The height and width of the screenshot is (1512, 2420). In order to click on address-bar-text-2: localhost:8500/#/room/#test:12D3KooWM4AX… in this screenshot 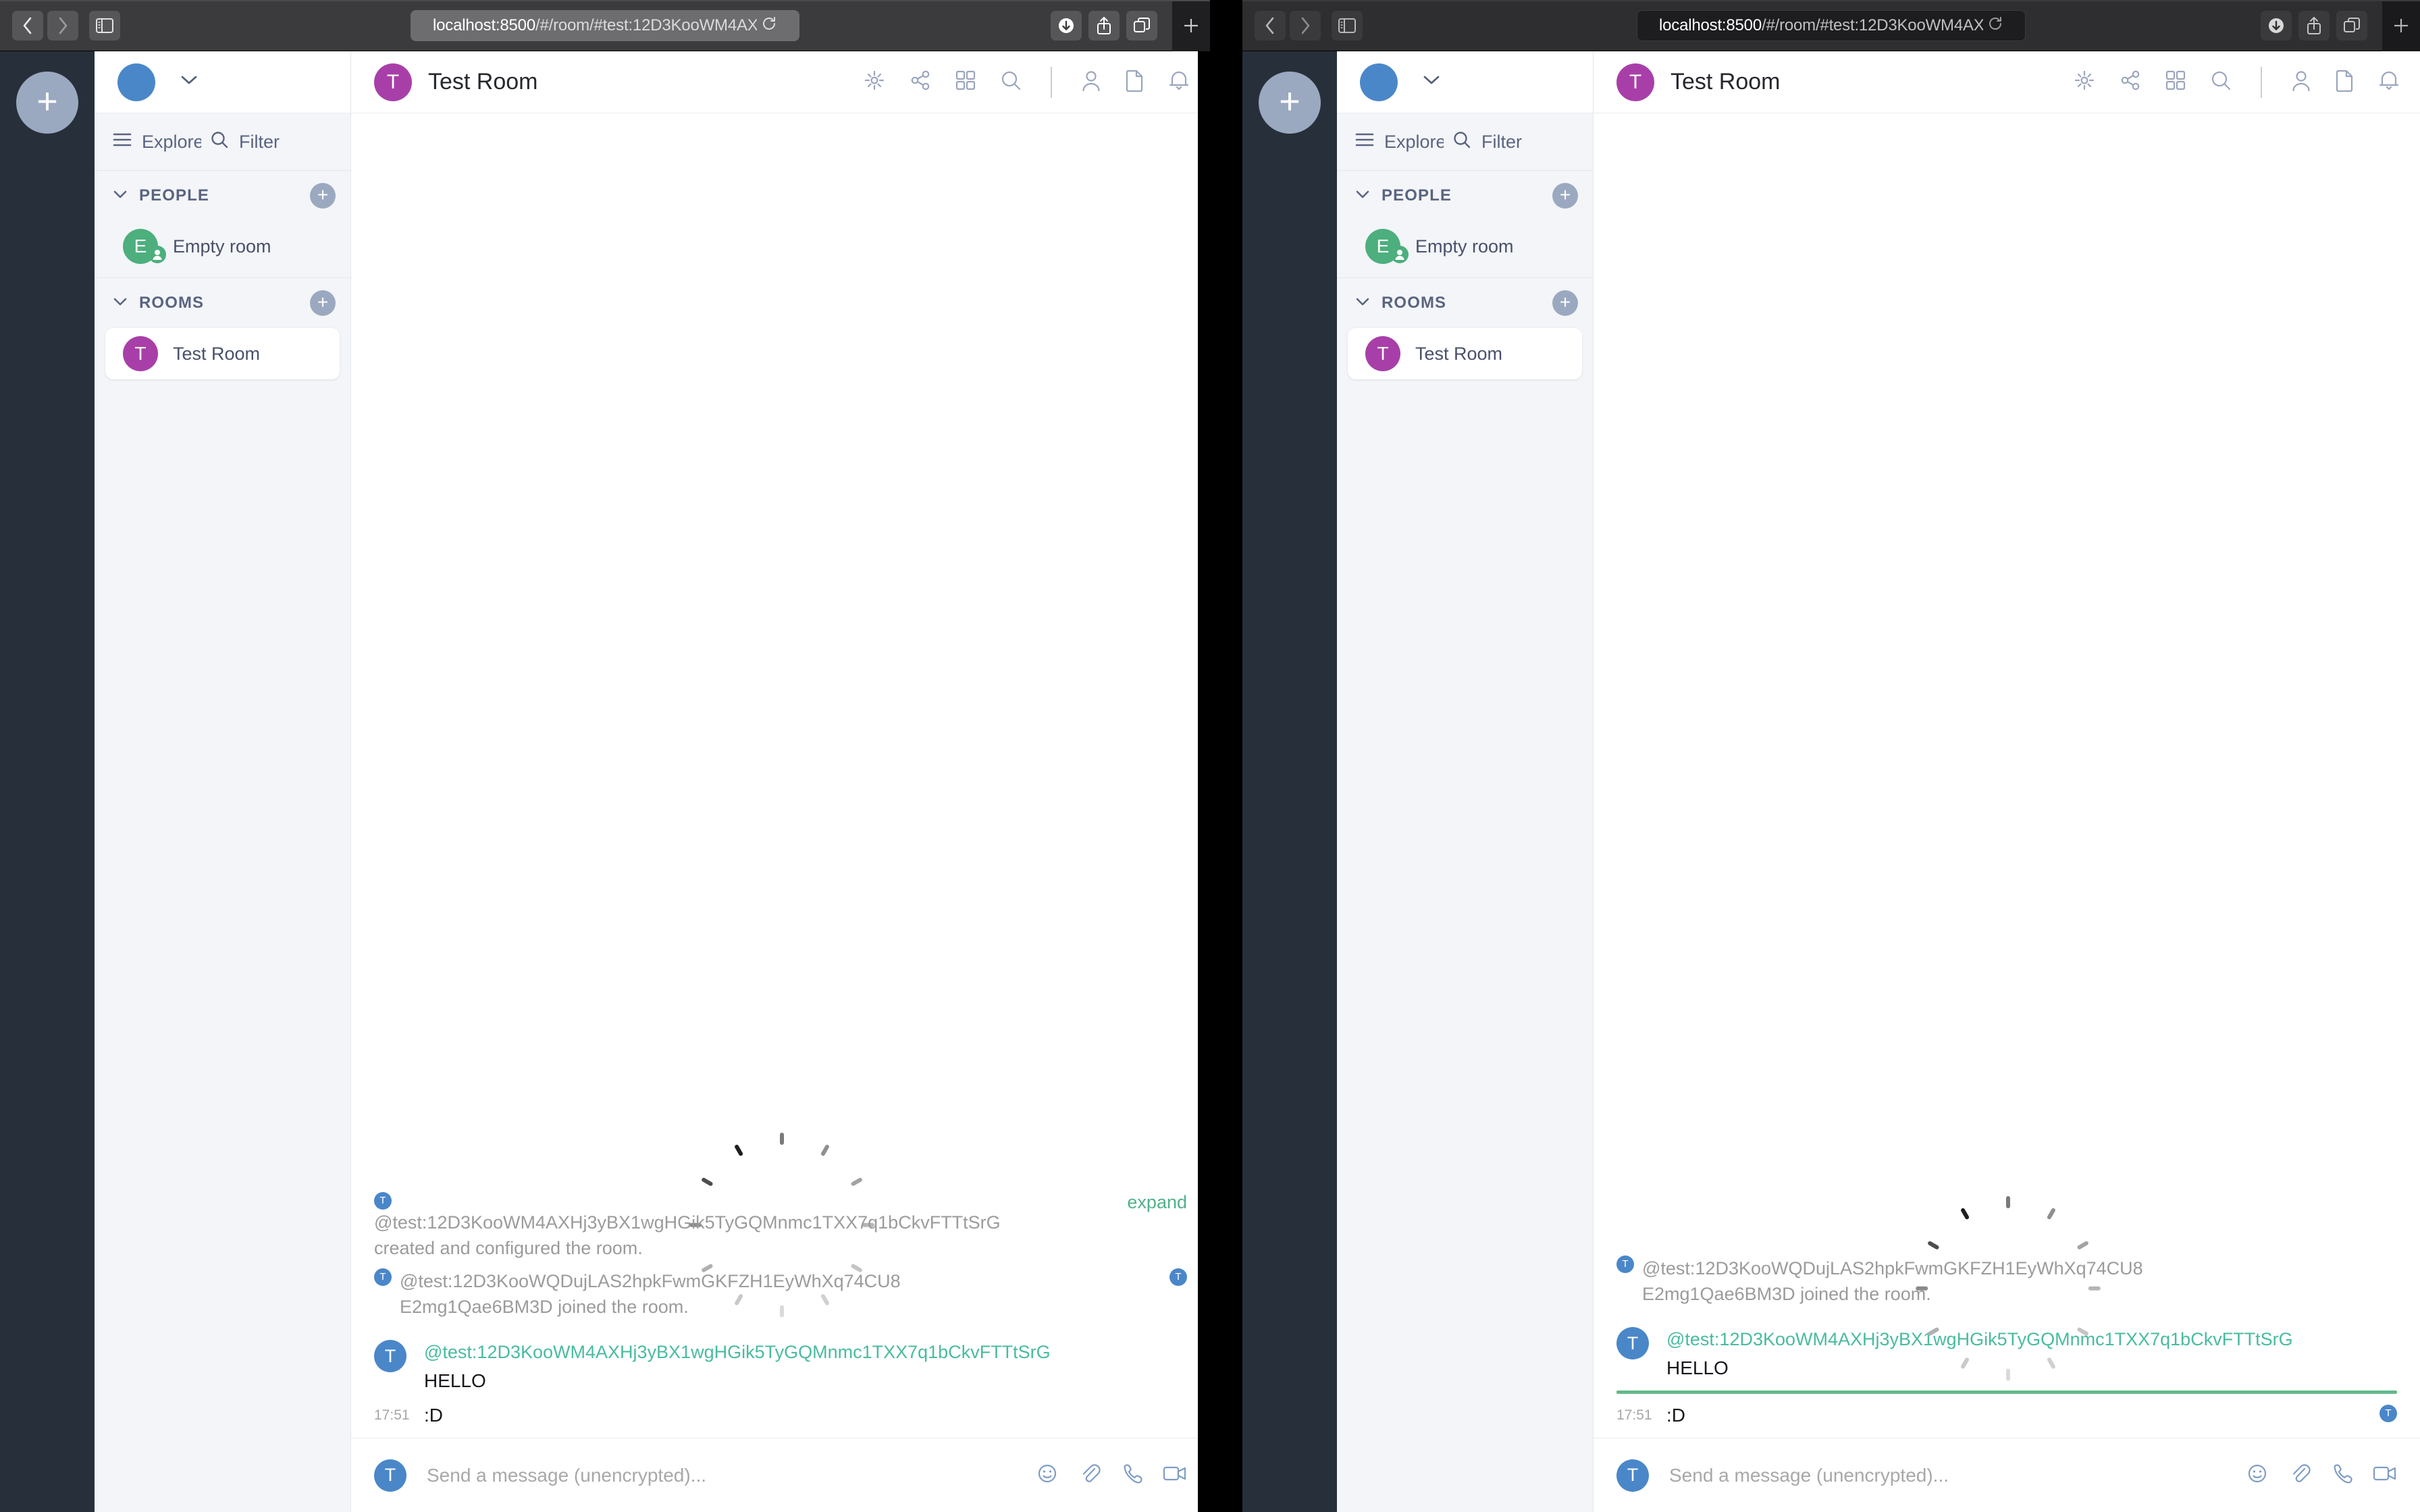, I will do `click(1821, 26)`.